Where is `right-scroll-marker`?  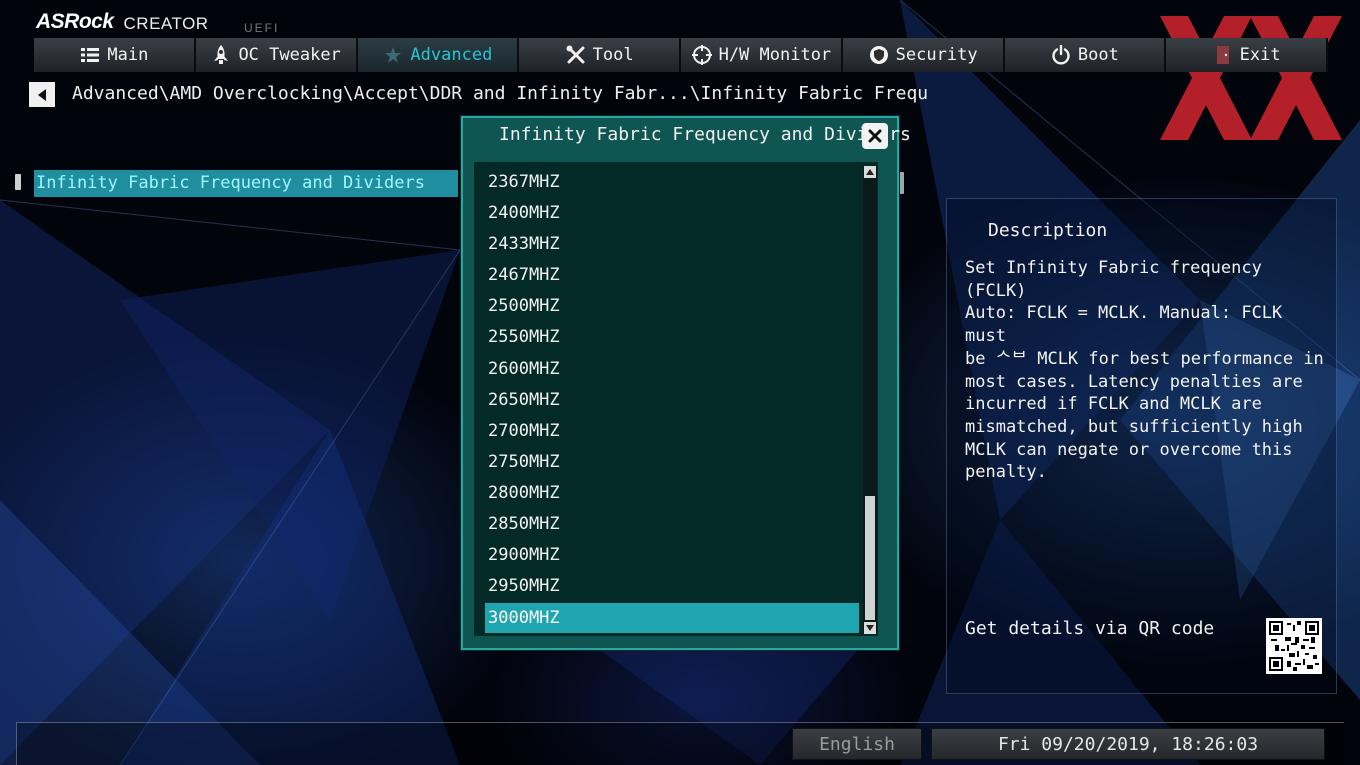 right-scroll-marker is located at coordinates (901, 183).